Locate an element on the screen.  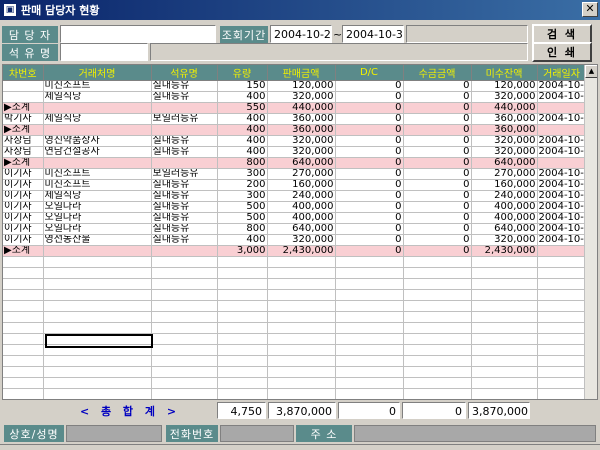
table-row: 이기사제일식당실내등유300240,00000240,0002004-10-26 is located at coordinates (295, 196).